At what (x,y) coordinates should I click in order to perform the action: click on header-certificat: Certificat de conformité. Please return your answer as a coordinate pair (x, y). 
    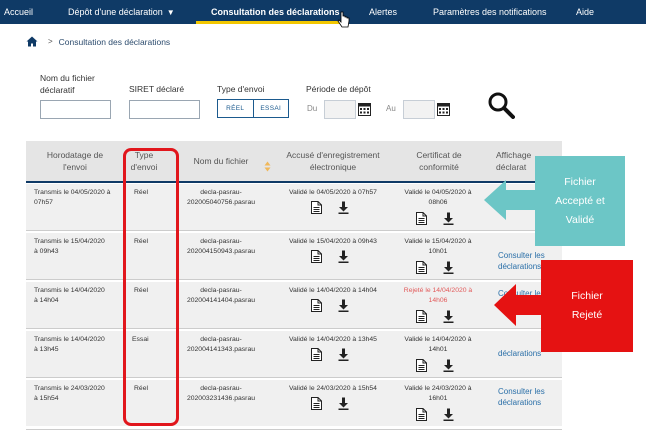
    Looking at the image, I should click on (439, 161).